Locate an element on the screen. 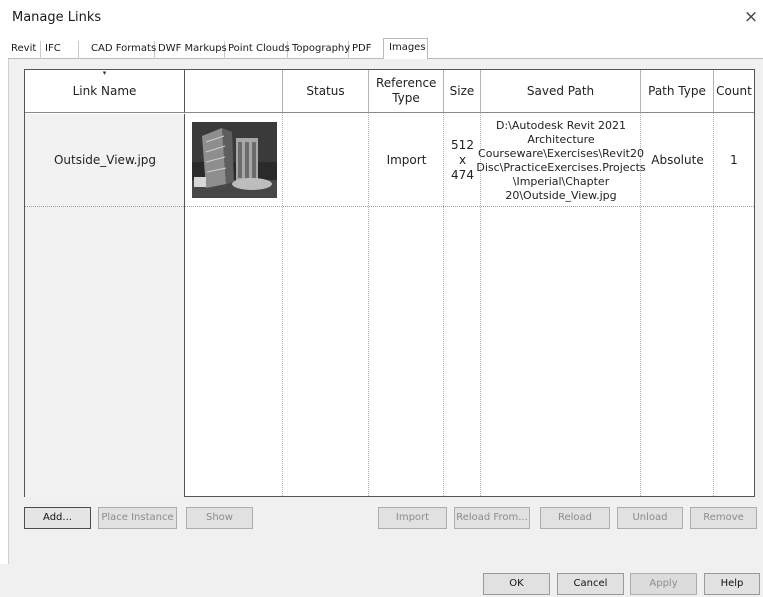 Image resolution: width=763 pixels, height=597 pixels. cell-status is located at coordinates (326, 160).